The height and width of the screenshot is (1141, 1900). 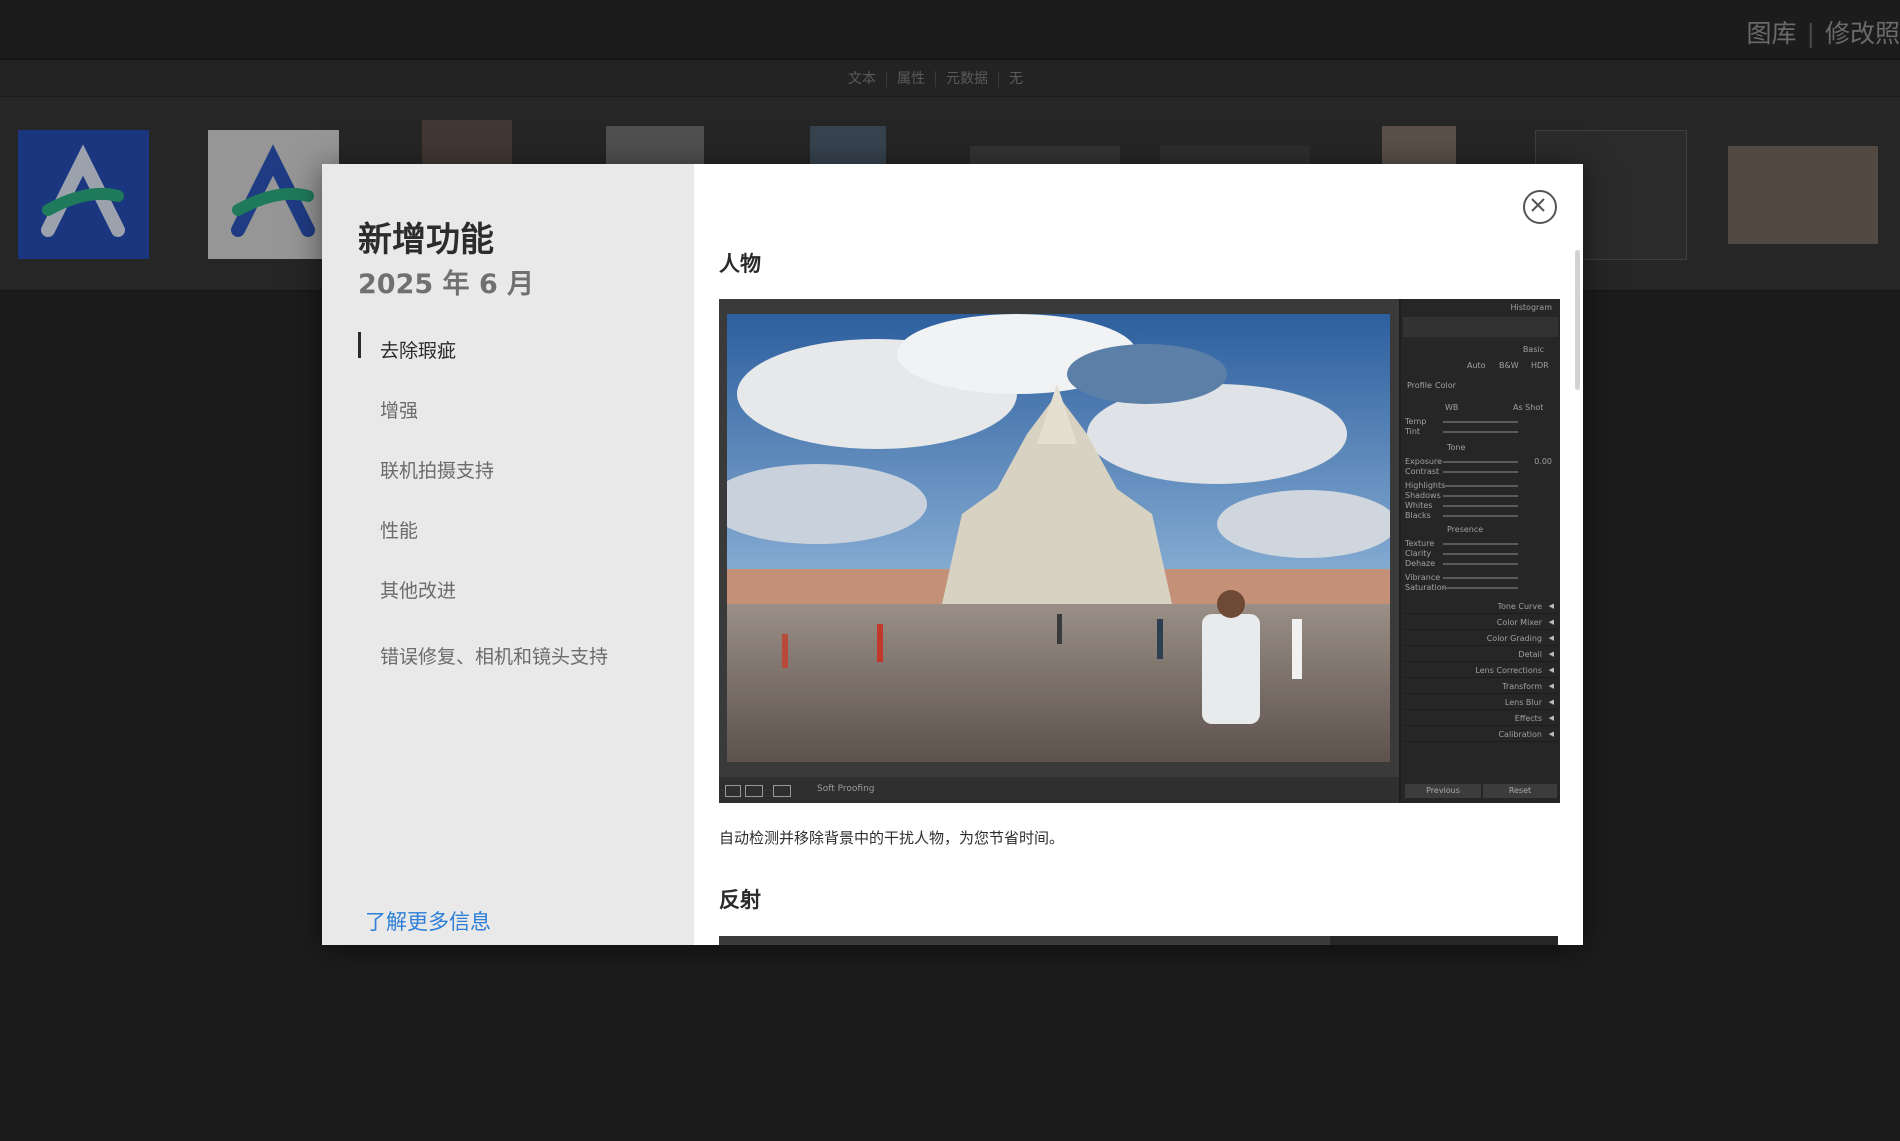 I want to click on survey-view-icon, so click(x=782, y=791).